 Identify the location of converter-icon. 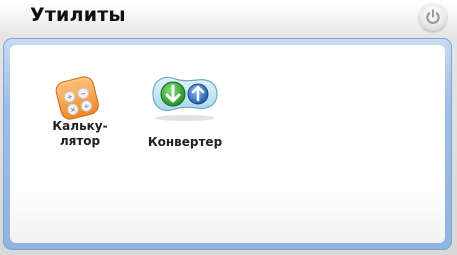
(185, 98).